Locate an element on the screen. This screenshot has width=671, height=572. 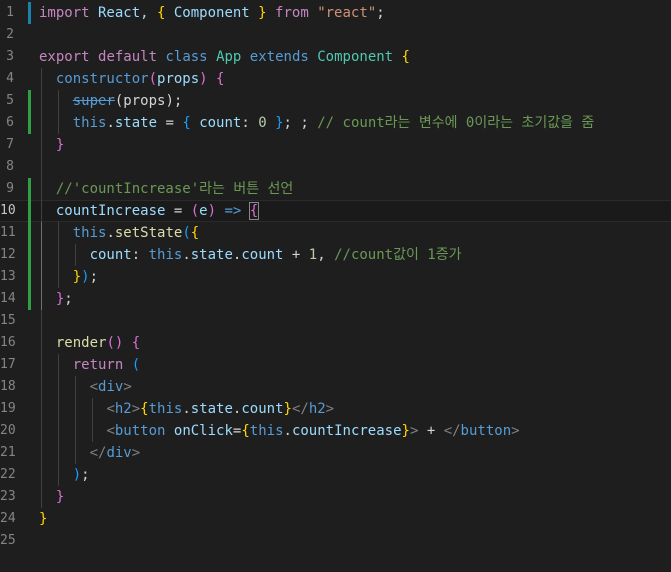
code-line: 16 render() { is located at coordinates (335, 343).